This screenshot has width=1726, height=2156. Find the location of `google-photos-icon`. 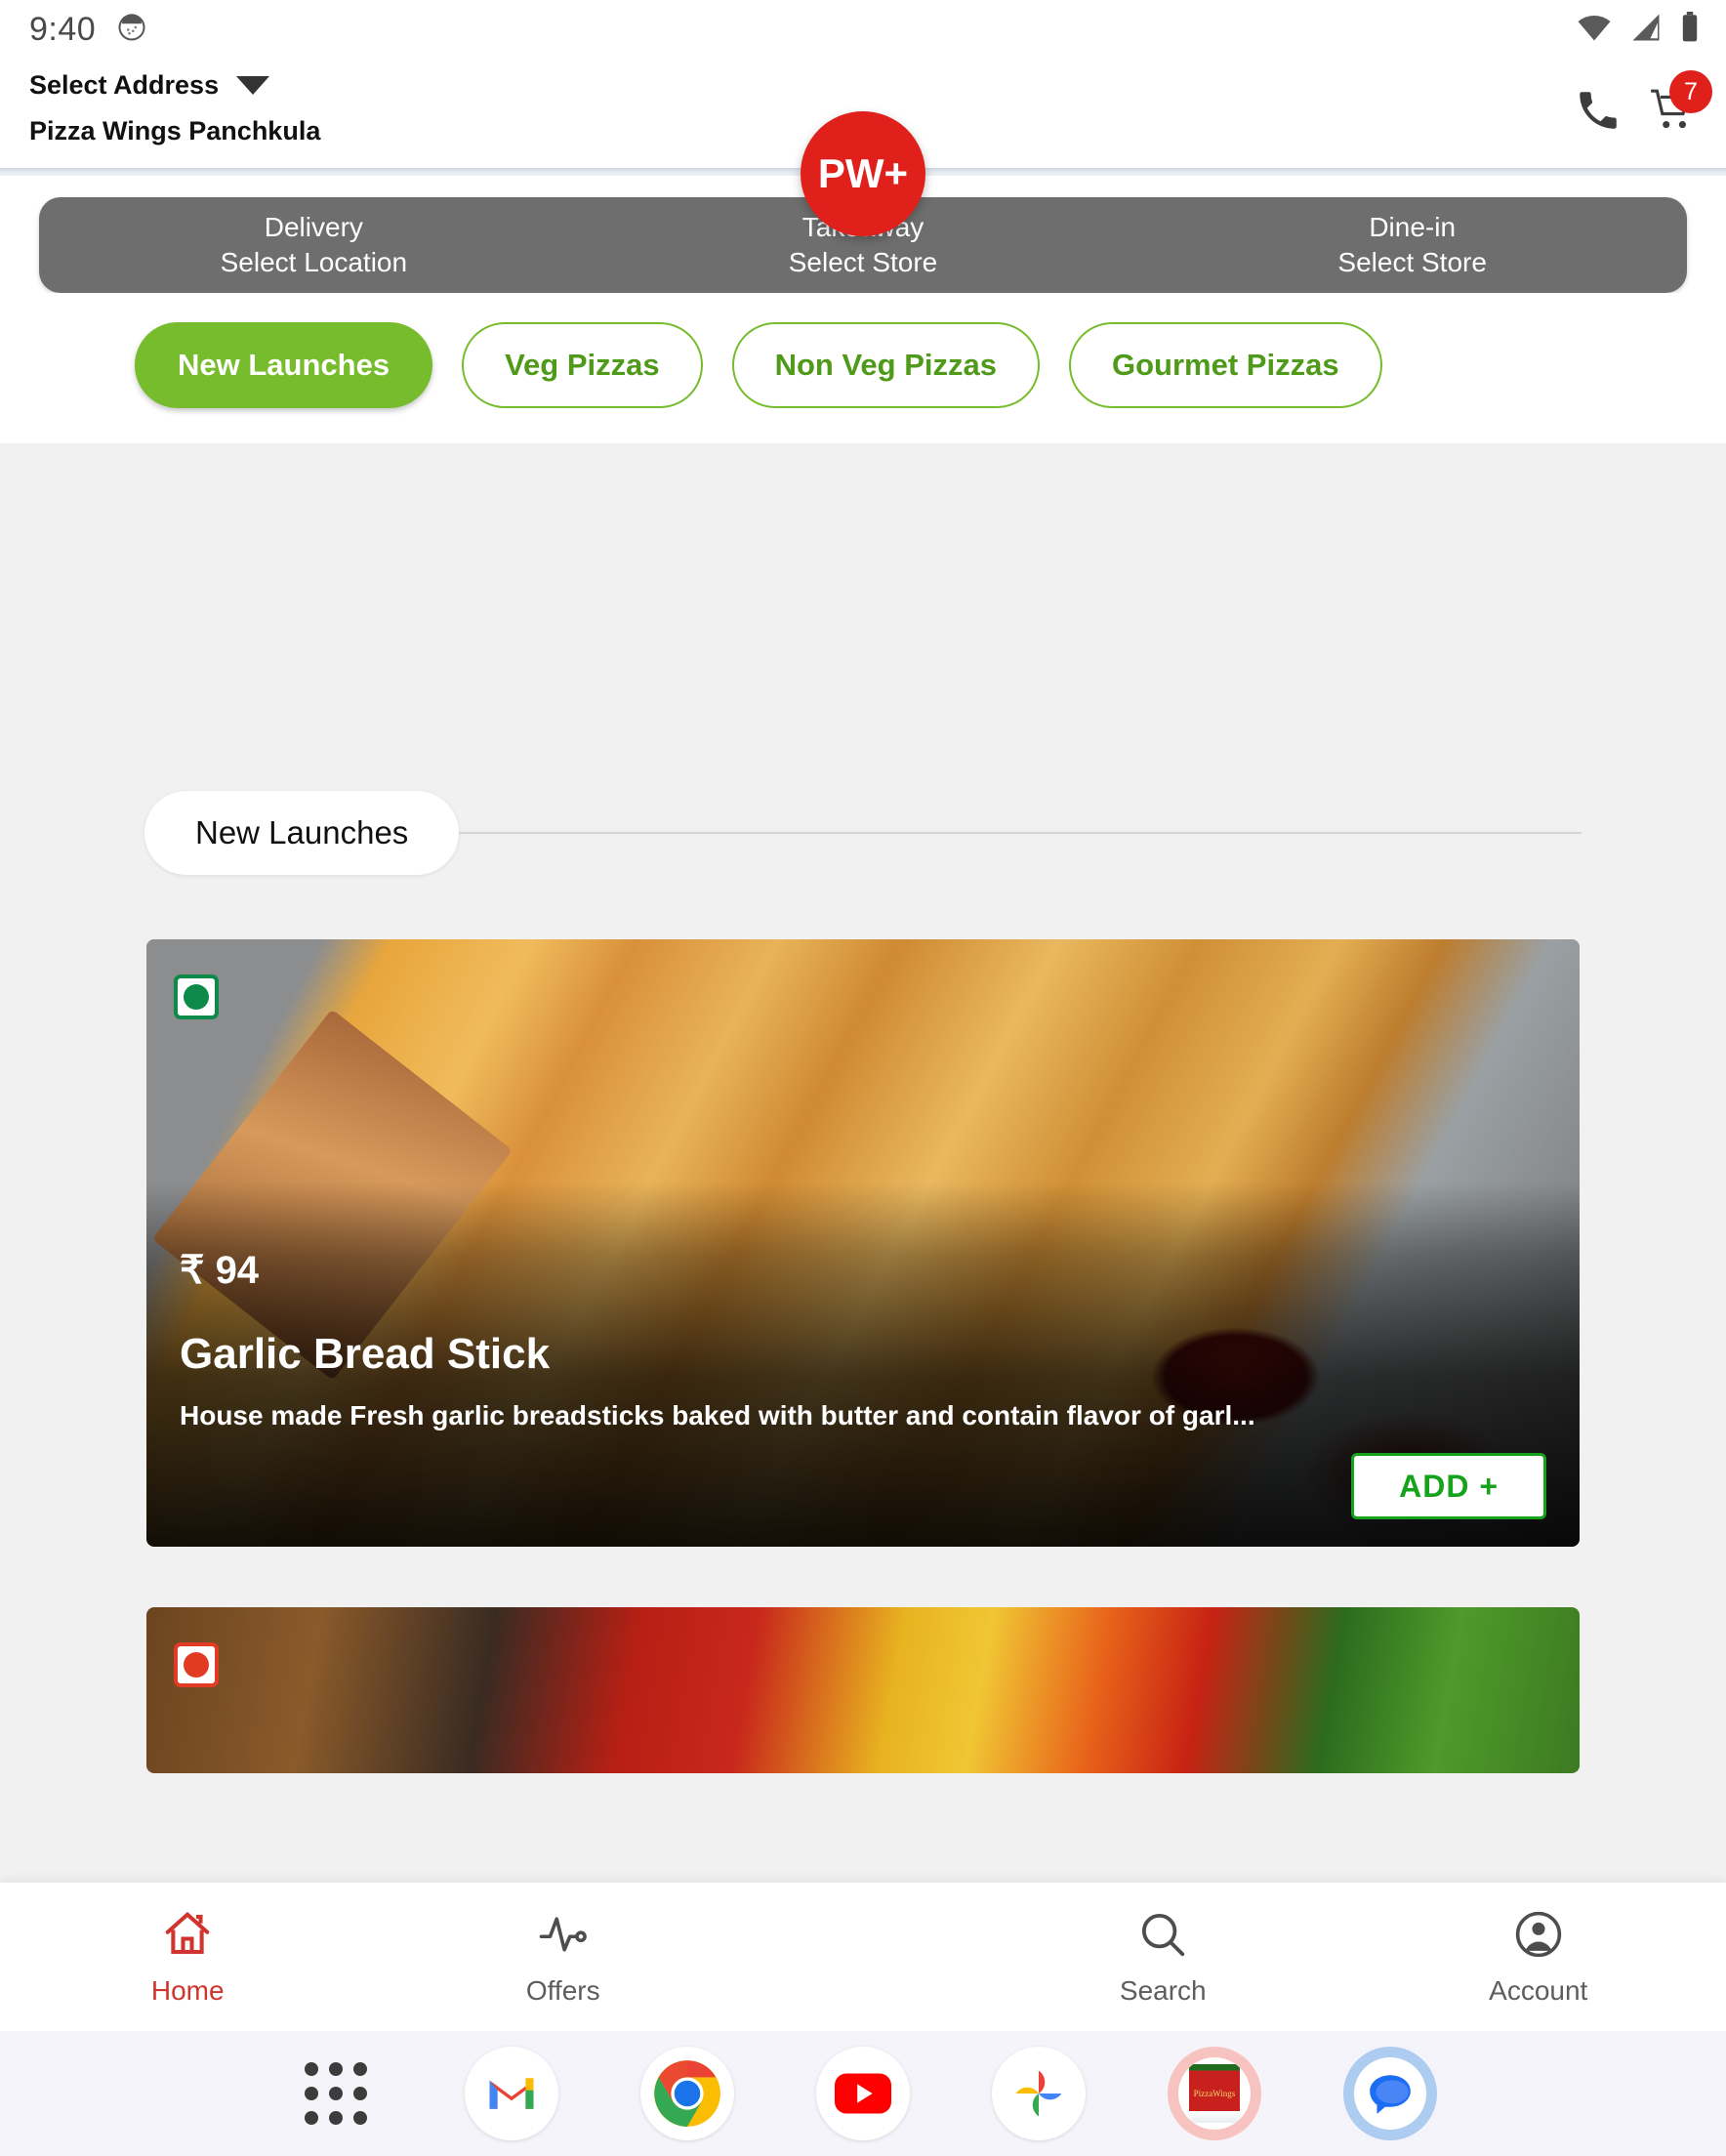

google-photos-icon is located at coordinates (1039, 2093).